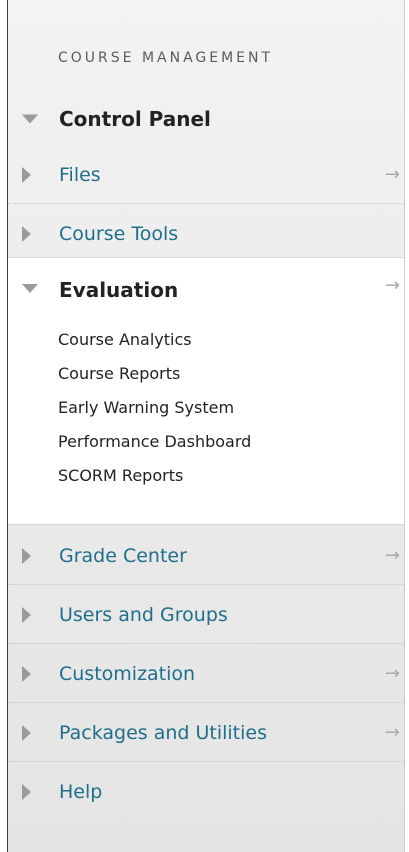  What do you see at coordinates (206, 234) in the screenshot?
I see `menu-item-course-tools: Course Tools` at bounding box center [206, 234].